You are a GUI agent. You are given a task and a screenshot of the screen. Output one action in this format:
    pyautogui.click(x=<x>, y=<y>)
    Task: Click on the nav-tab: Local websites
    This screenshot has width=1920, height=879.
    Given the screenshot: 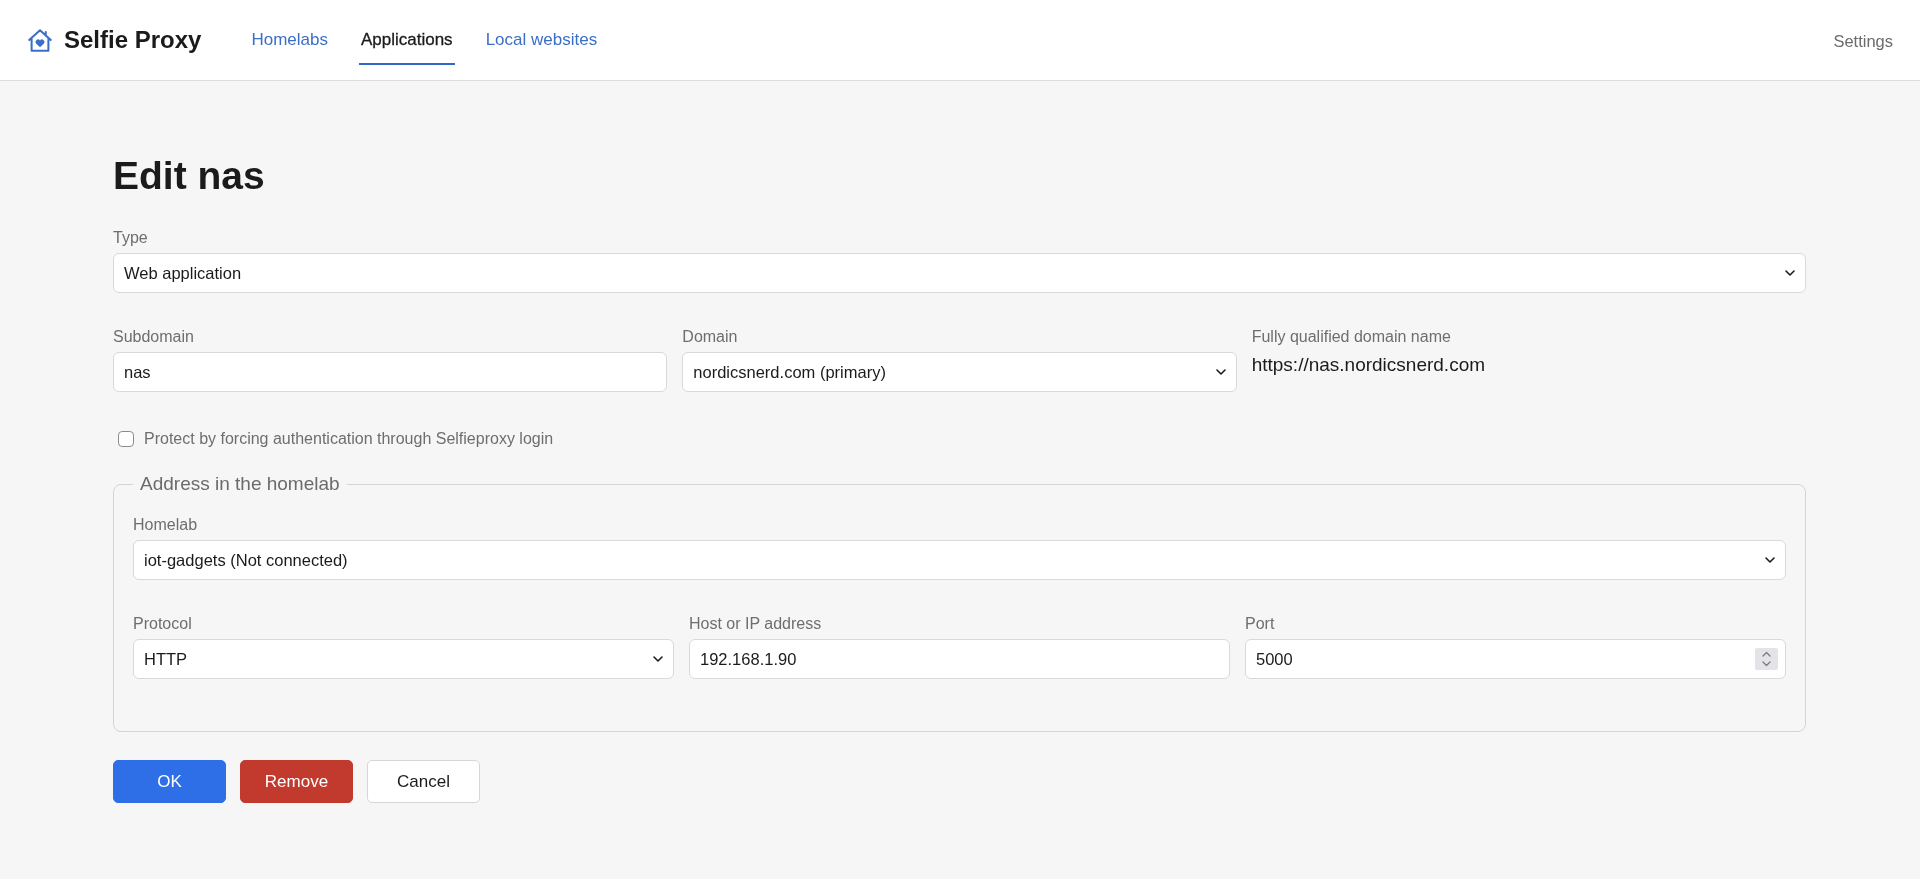 What is the action you would take?
    pyautogui.click(x=541, y=46)
    